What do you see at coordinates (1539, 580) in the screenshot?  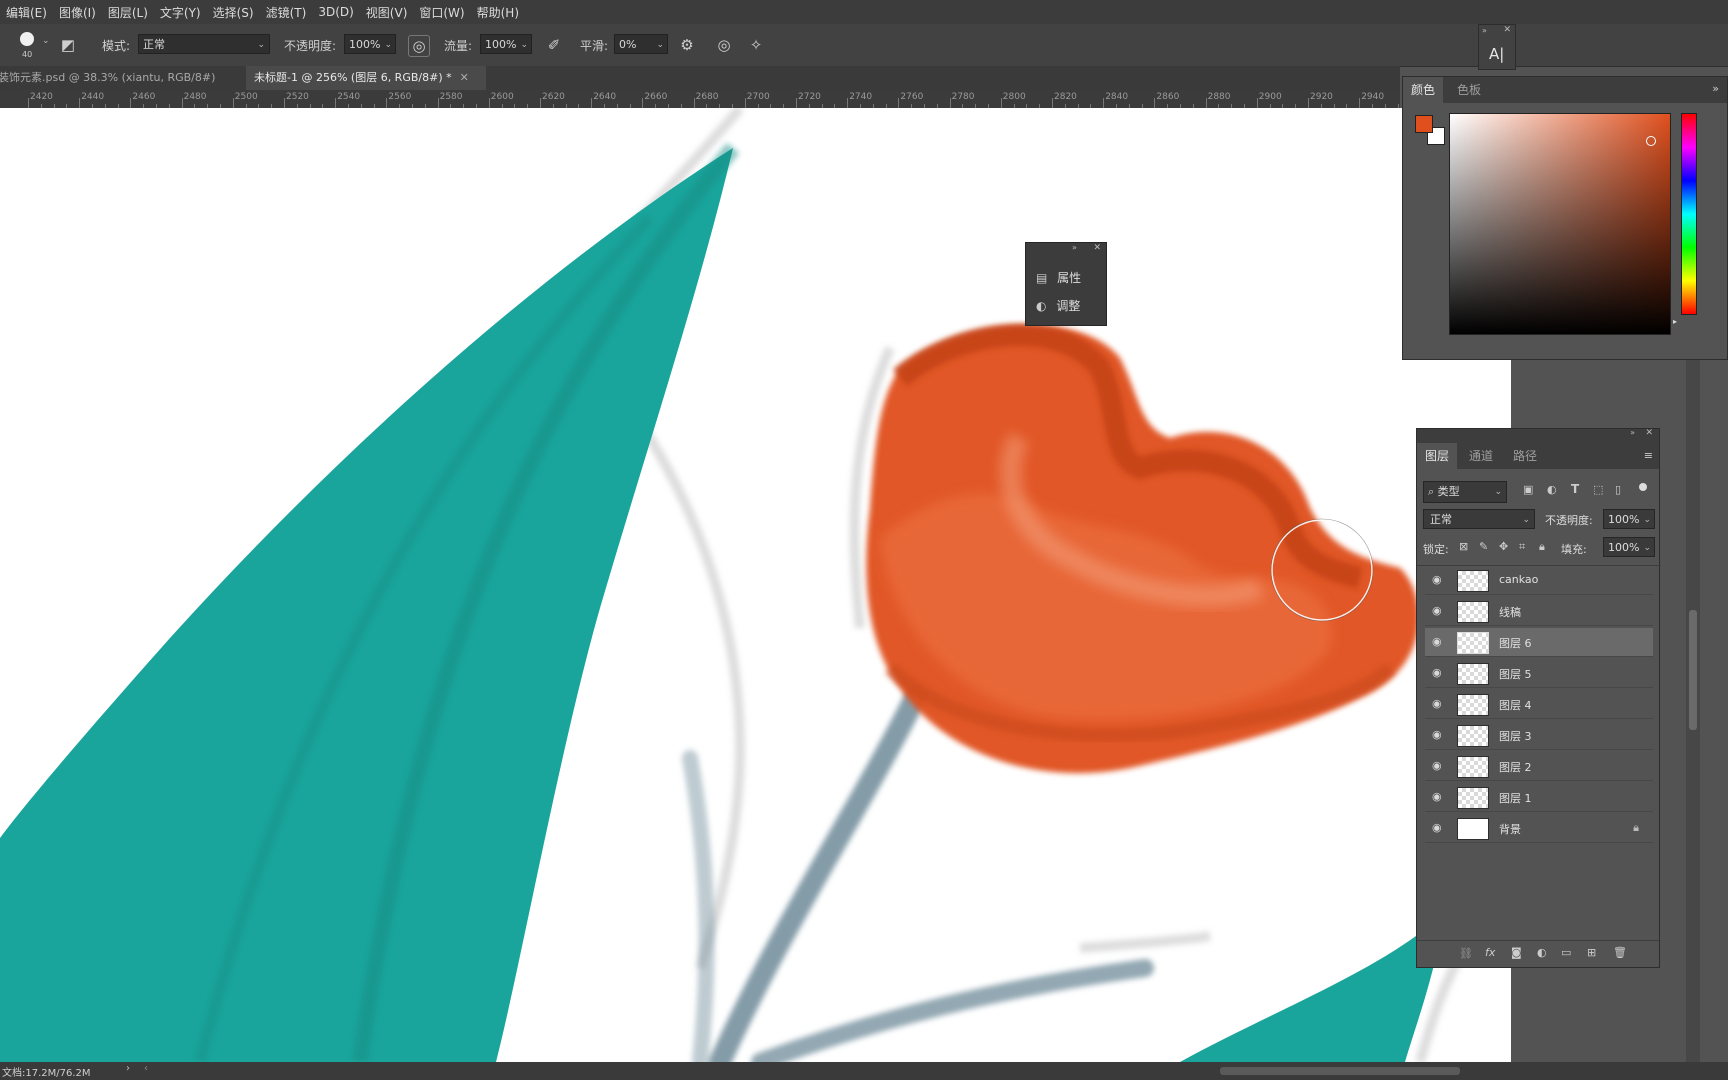 I see `layer-row-cankao: ◉ cankao` at bounding box center [1539, 580].